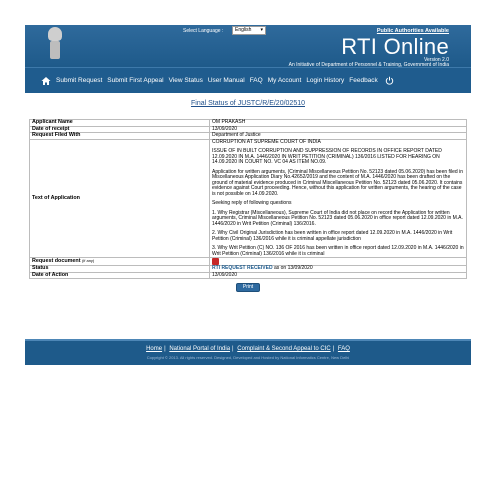  What do you see at coordinates (285, 80) in the screenshot?
I see `nav-my-account: My Account` at bounding box center [285, 80].